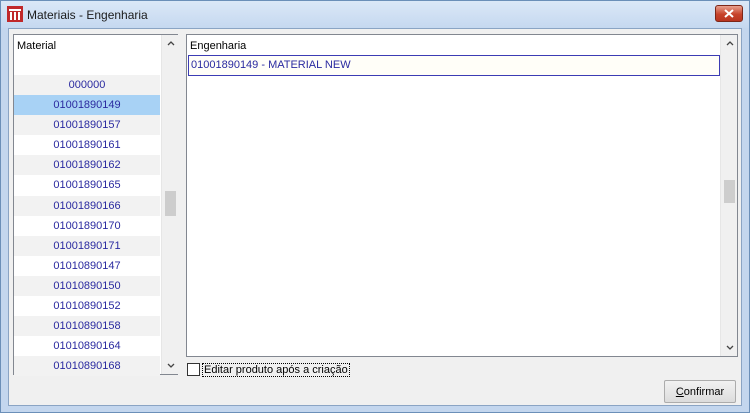  I want to click on scroll-thumb, so click(170, 203).